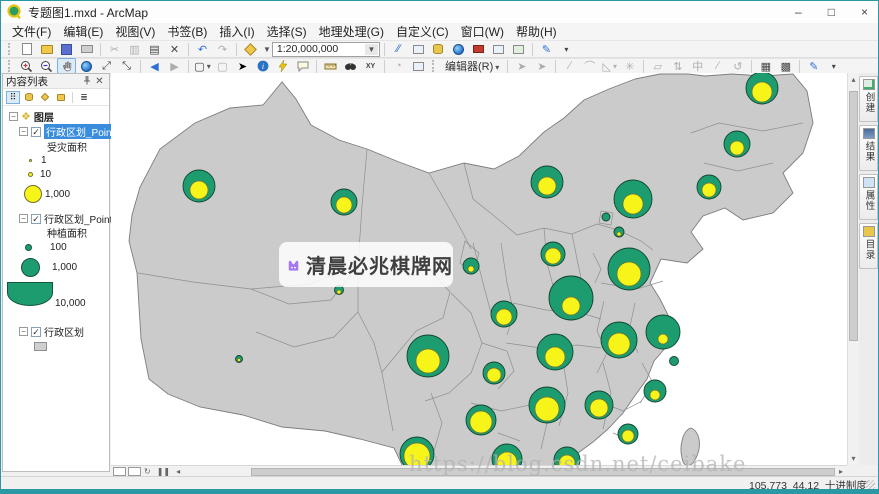  I want to click on open-document-button, so click(46, 49).